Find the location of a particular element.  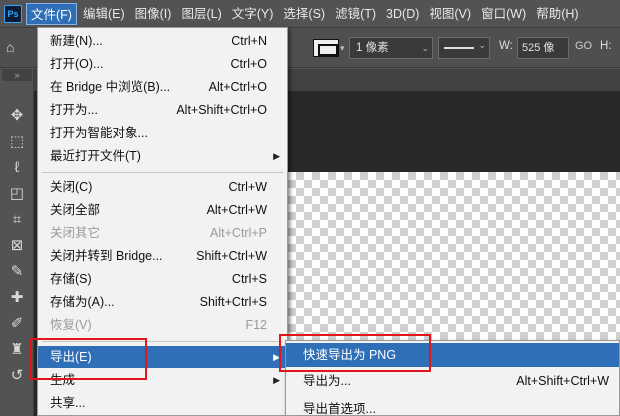

menu-item-generate: 生成 ▶ is located at coordinates (162, 380).